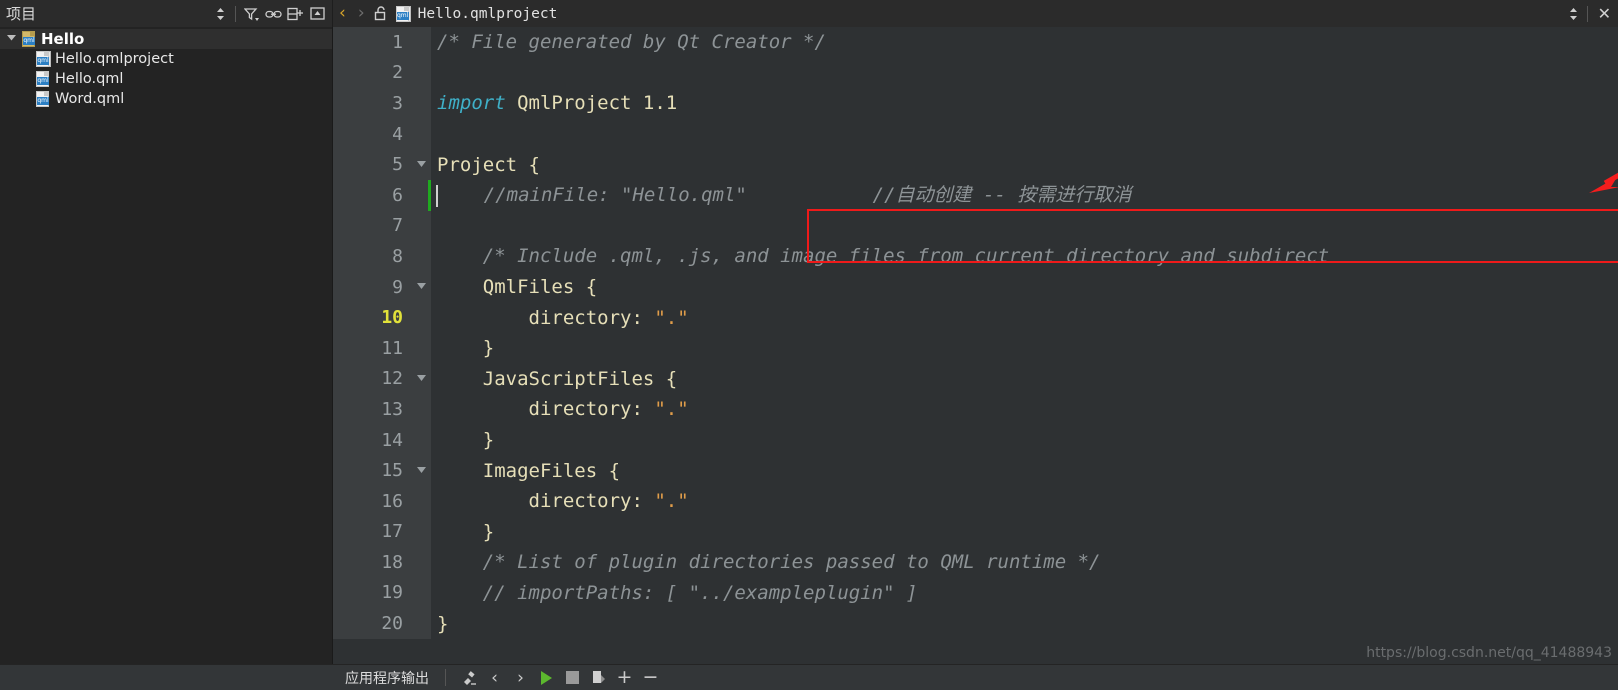 The height and width of the screenshot is (690, 1618). Describe the element at coordinates (975, 134) in the screenshot. I see `code-line: 4` at that location.